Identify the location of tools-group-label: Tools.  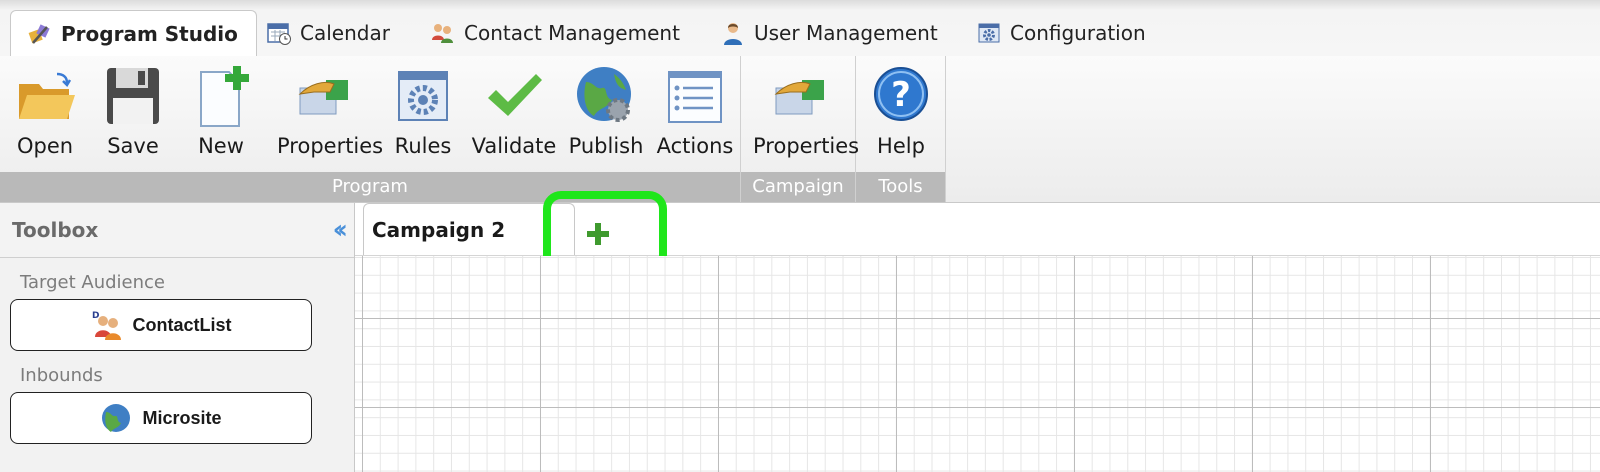
(900, 187).